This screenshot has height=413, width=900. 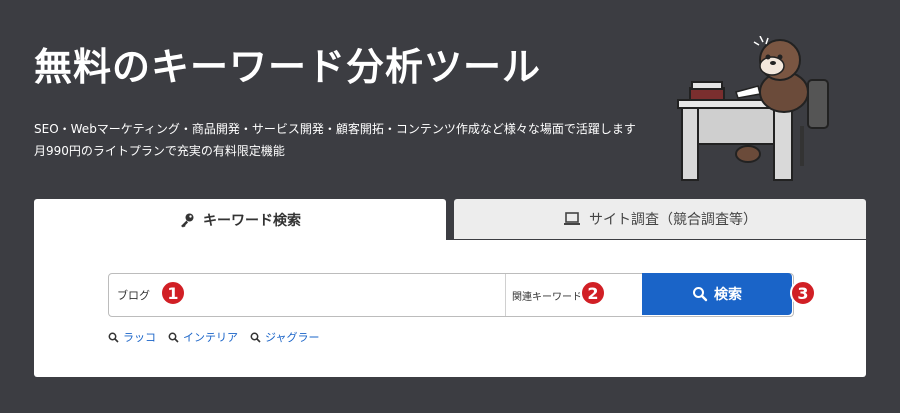 I want to click on suggestion-link: インテリア, so click(x=203, y=337).